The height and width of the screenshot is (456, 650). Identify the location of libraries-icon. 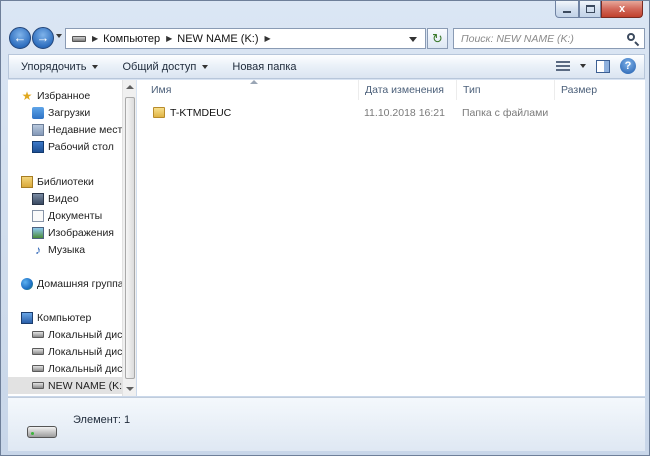
(27, 181).